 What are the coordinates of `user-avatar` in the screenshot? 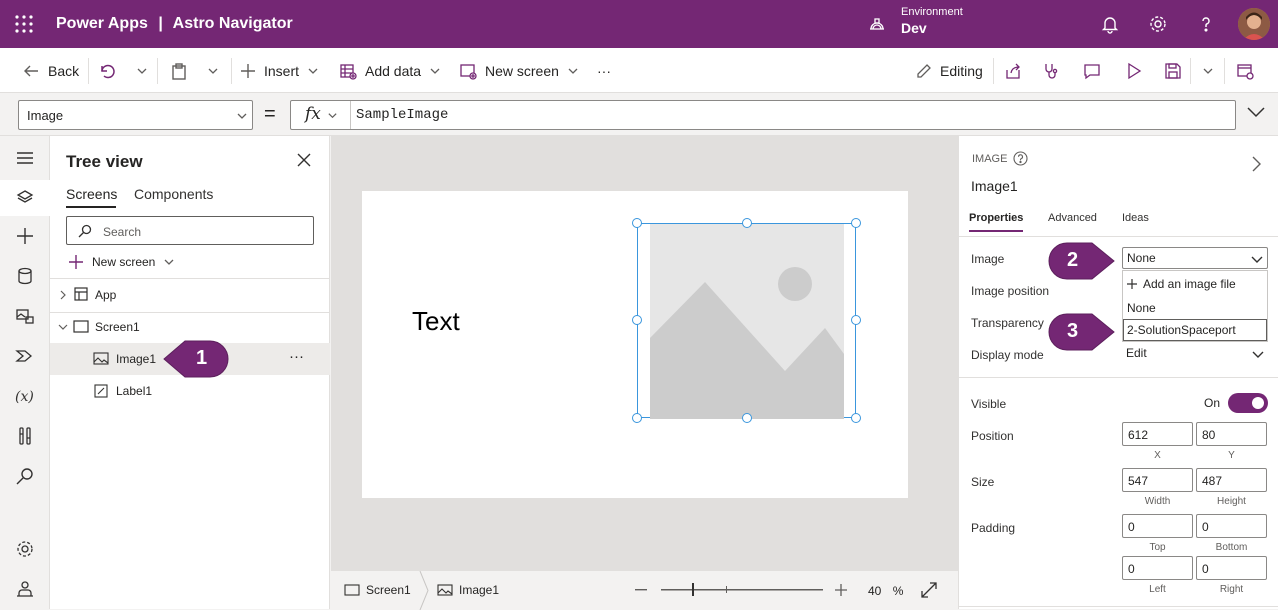 It's located at (1254, 24).